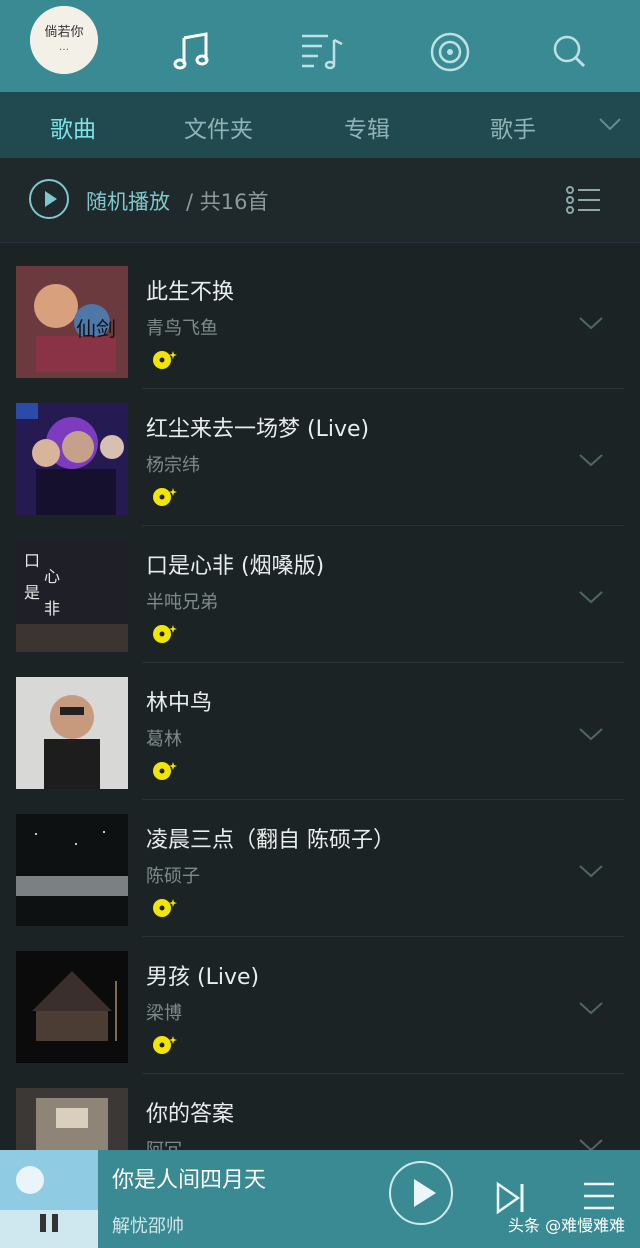  What do you see at coordinates (421, 1193) in the screenshot?
I see `play-button` at bounding box center [421, 1193].